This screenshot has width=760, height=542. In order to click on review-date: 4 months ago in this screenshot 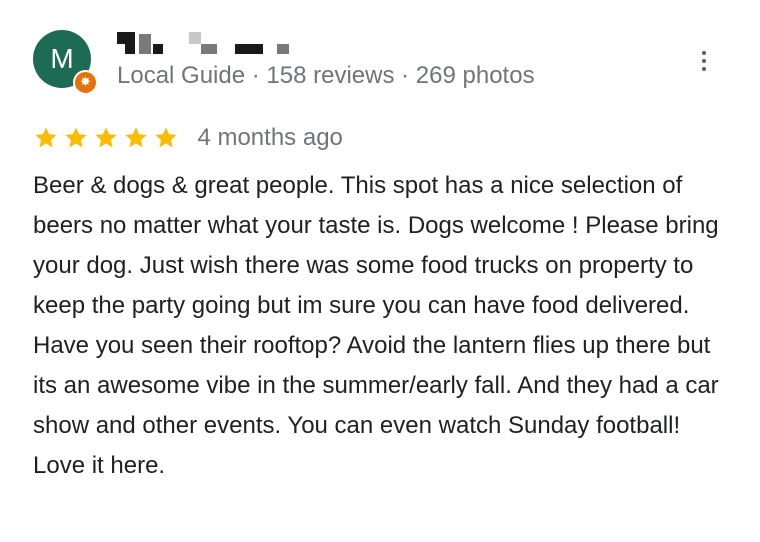, I will do `click(270, 137)`.